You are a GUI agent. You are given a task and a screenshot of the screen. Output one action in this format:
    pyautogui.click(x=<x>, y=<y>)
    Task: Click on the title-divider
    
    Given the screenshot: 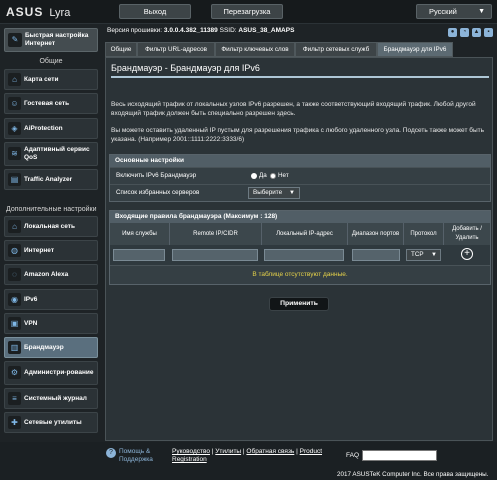 What is the action you would take?
    pyautogui.click(x=300, y=77)
    